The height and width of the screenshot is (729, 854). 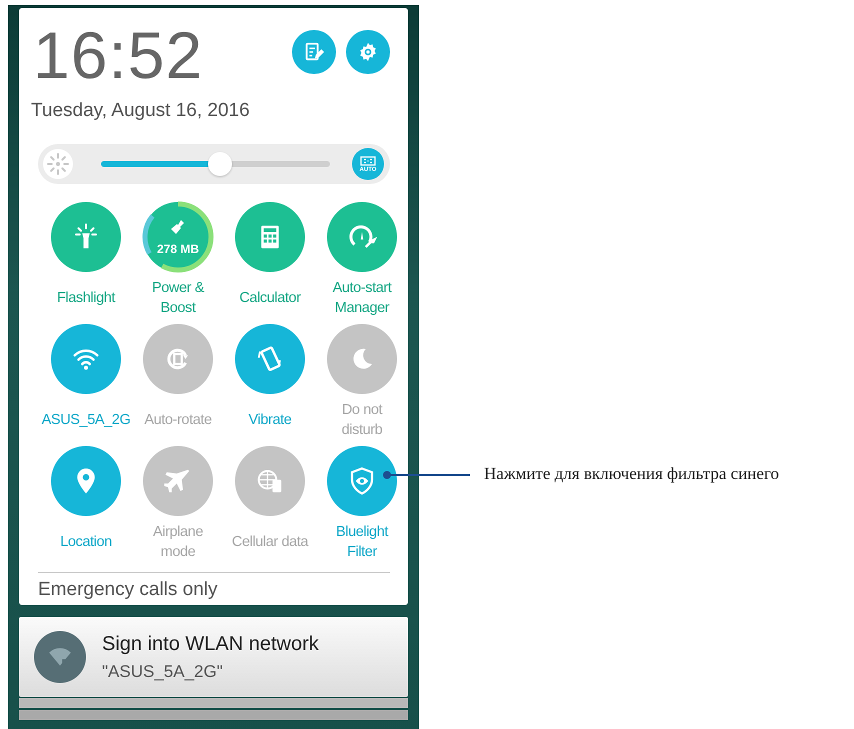 What do you see at coordinates (178, 542) in the screenshot?
I see `tile-label: Airplane mode` at bounding box center [178, 542].